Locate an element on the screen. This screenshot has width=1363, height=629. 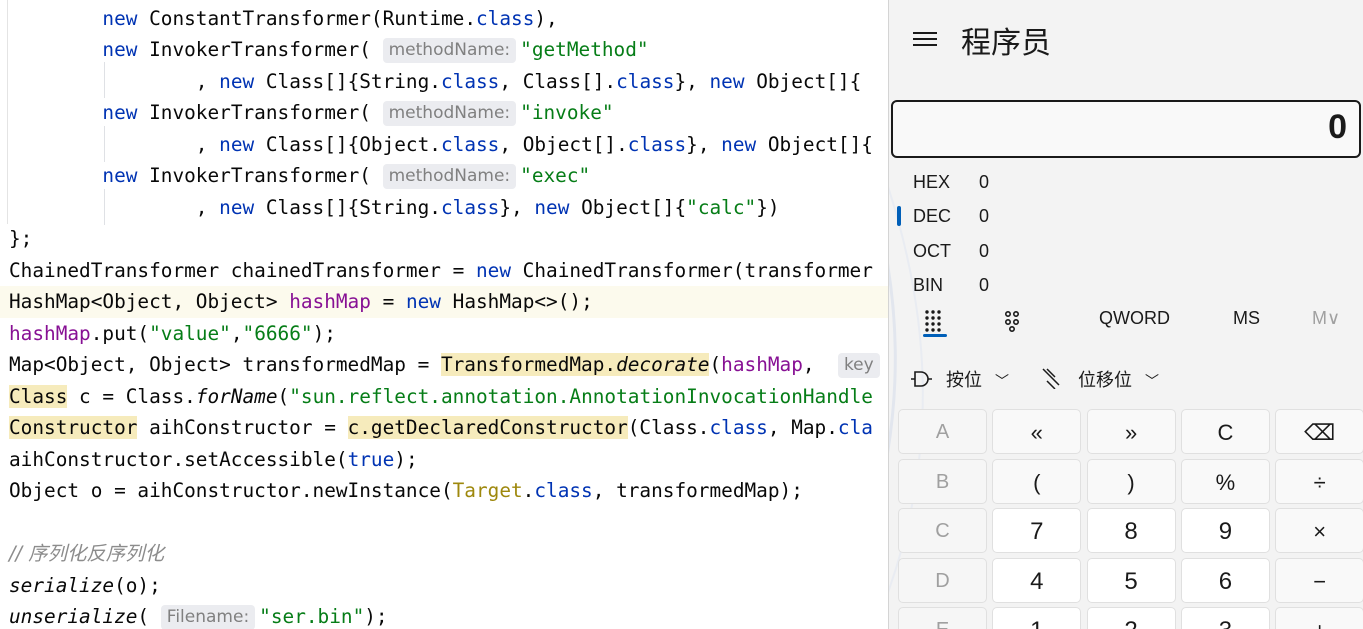
key-8: 8 is located at coordinates (1131, 530).